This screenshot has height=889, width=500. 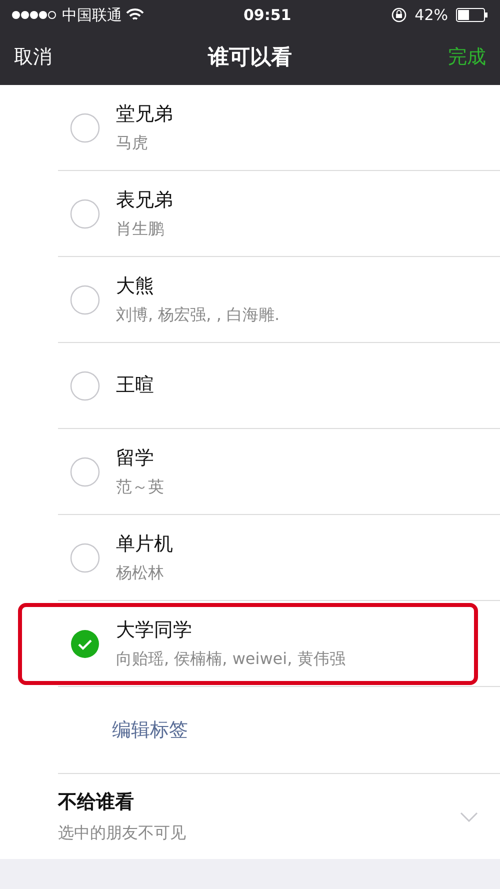 What do you see at coordinates (33, 57) in the screenshot?
I see `cancel-button: 取消` at bounding box center [33, 57].